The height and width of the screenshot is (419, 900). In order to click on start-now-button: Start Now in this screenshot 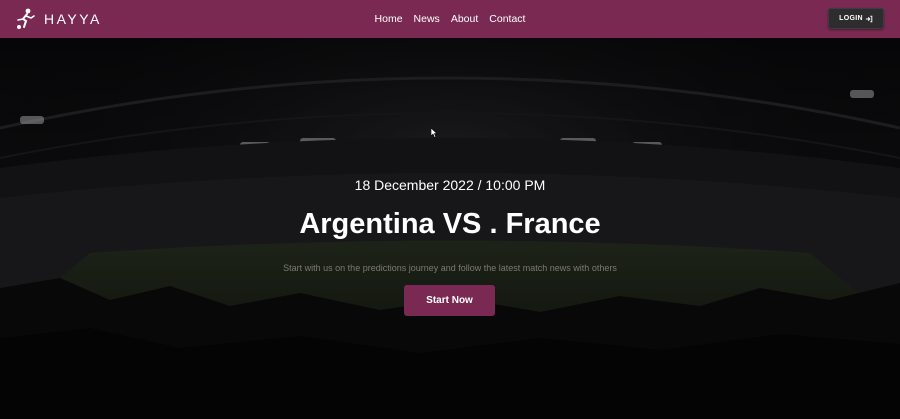, I will do `click(449, 300)`.